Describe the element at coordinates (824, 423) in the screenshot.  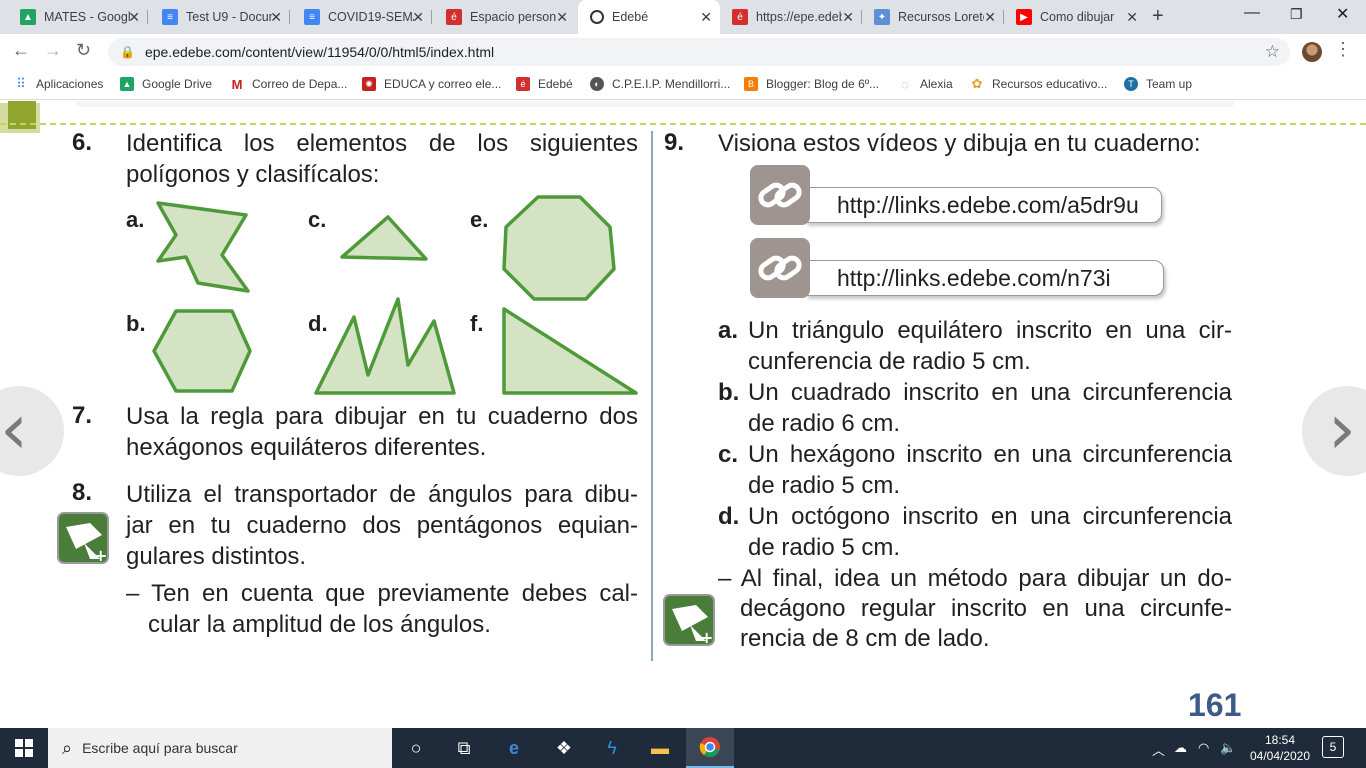
I see `item-b-line2: de radio 6 cm.` at that location.